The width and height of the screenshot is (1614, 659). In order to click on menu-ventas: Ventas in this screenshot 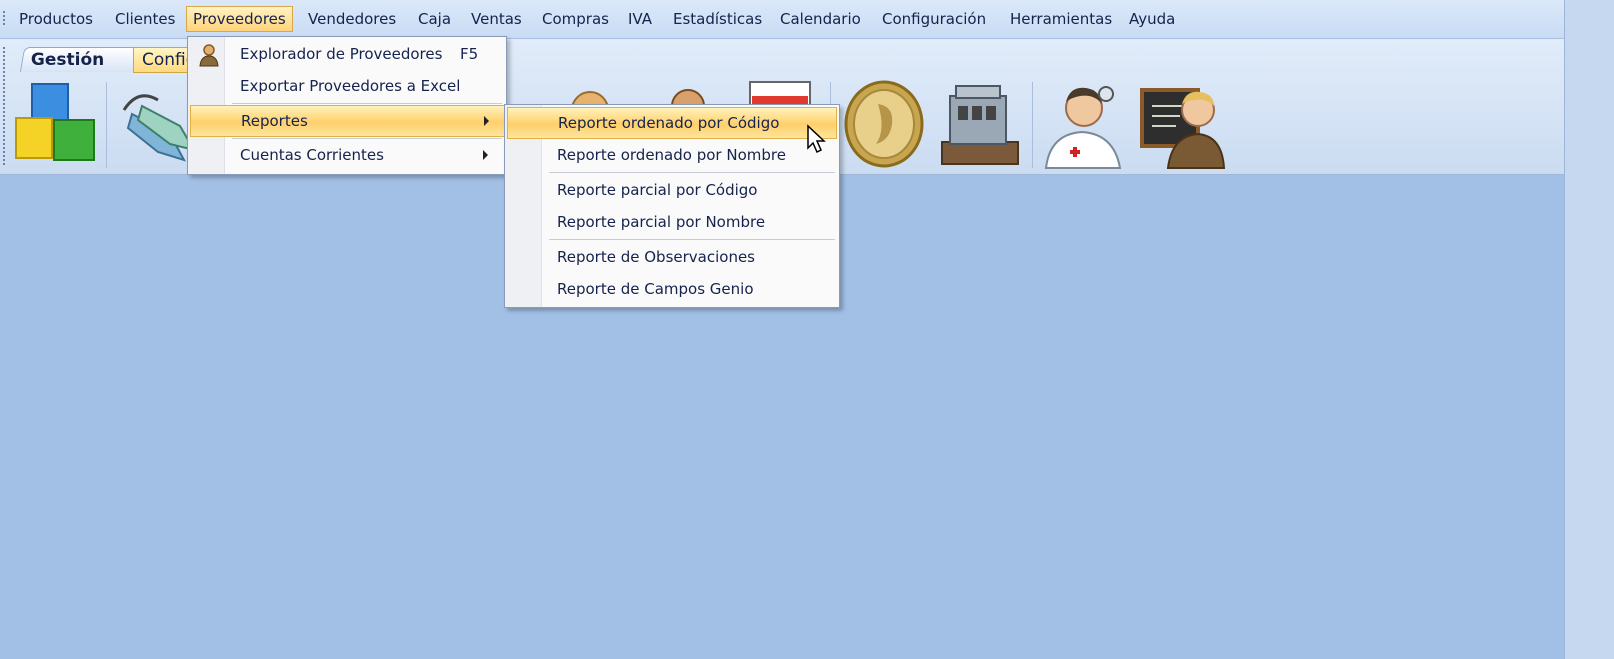, I will do `click(496, 19)`.